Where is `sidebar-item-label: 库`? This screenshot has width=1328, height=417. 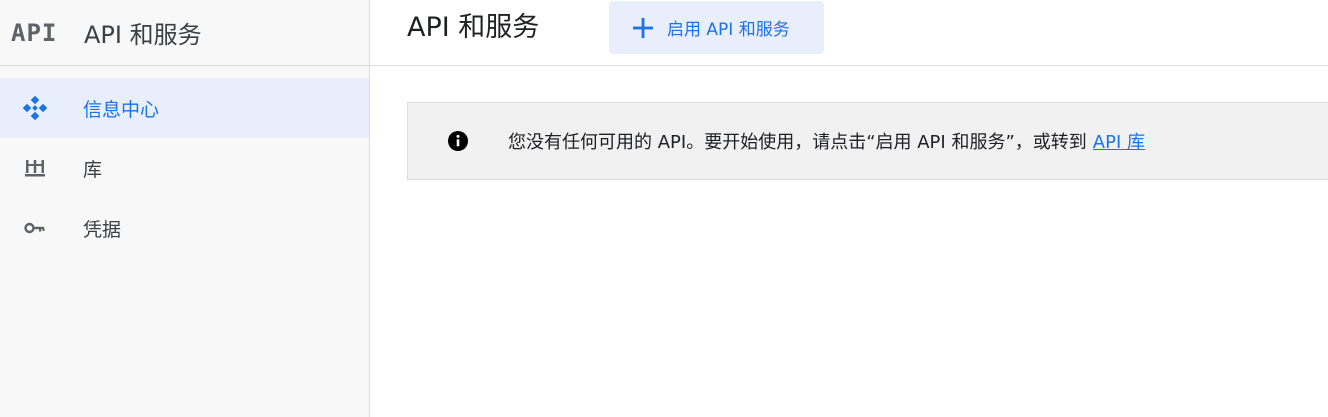 sidebar-item-label: 库 is located at coordinates (93, 169).